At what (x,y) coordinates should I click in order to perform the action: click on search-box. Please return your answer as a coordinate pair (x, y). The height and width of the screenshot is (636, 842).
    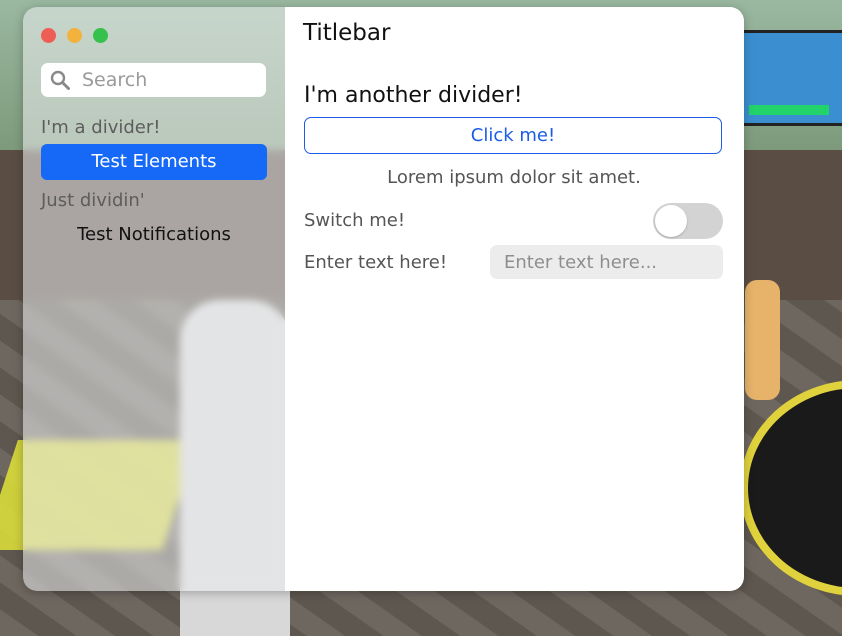
    Looking at the image, I should click on (153, 80).